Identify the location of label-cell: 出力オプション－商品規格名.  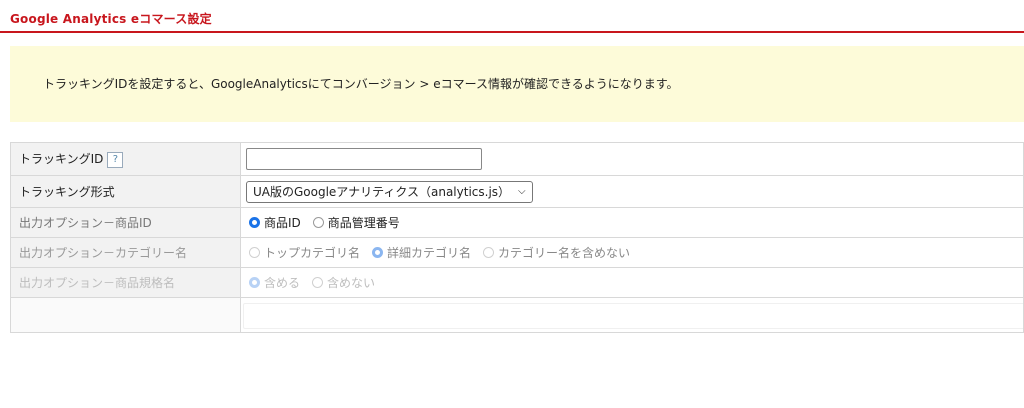
(125, 282).